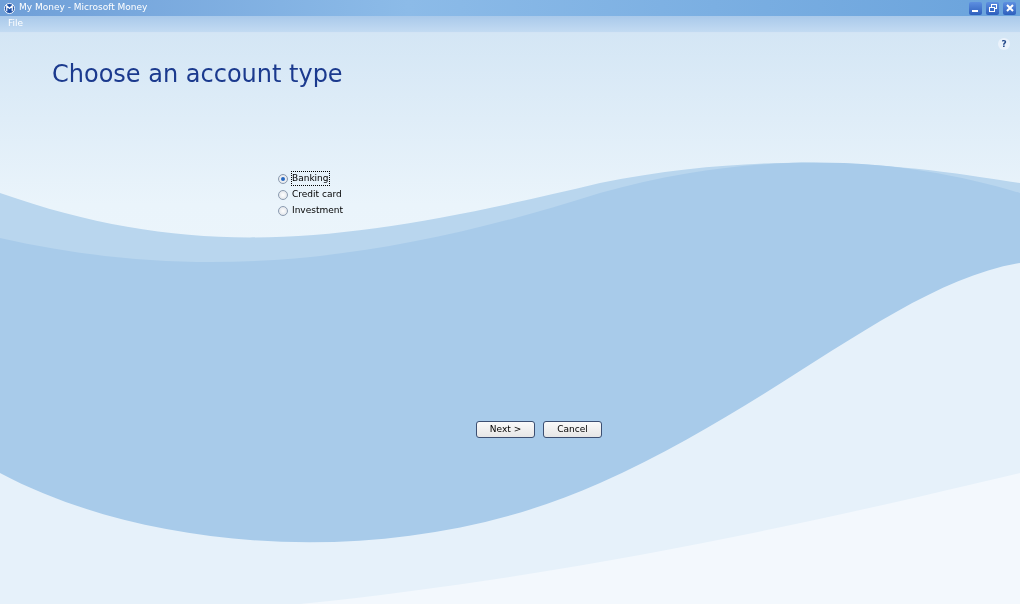  Describe the element at coordinates (310, 178) in the screenshot. I see `option-label: Banking` at that location.